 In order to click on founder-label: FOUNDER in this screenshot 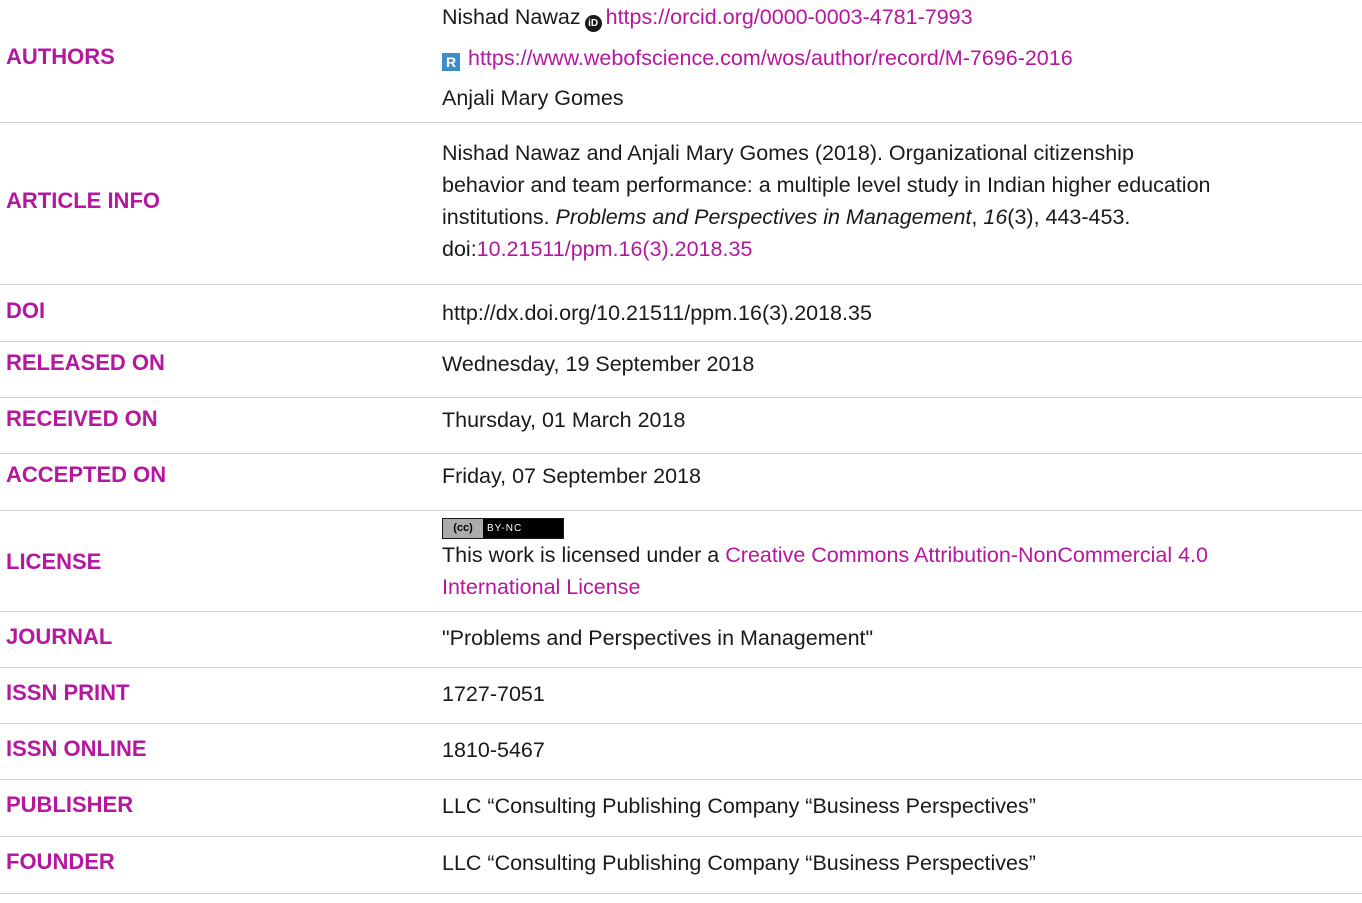, I will do `click(60, 861)`.